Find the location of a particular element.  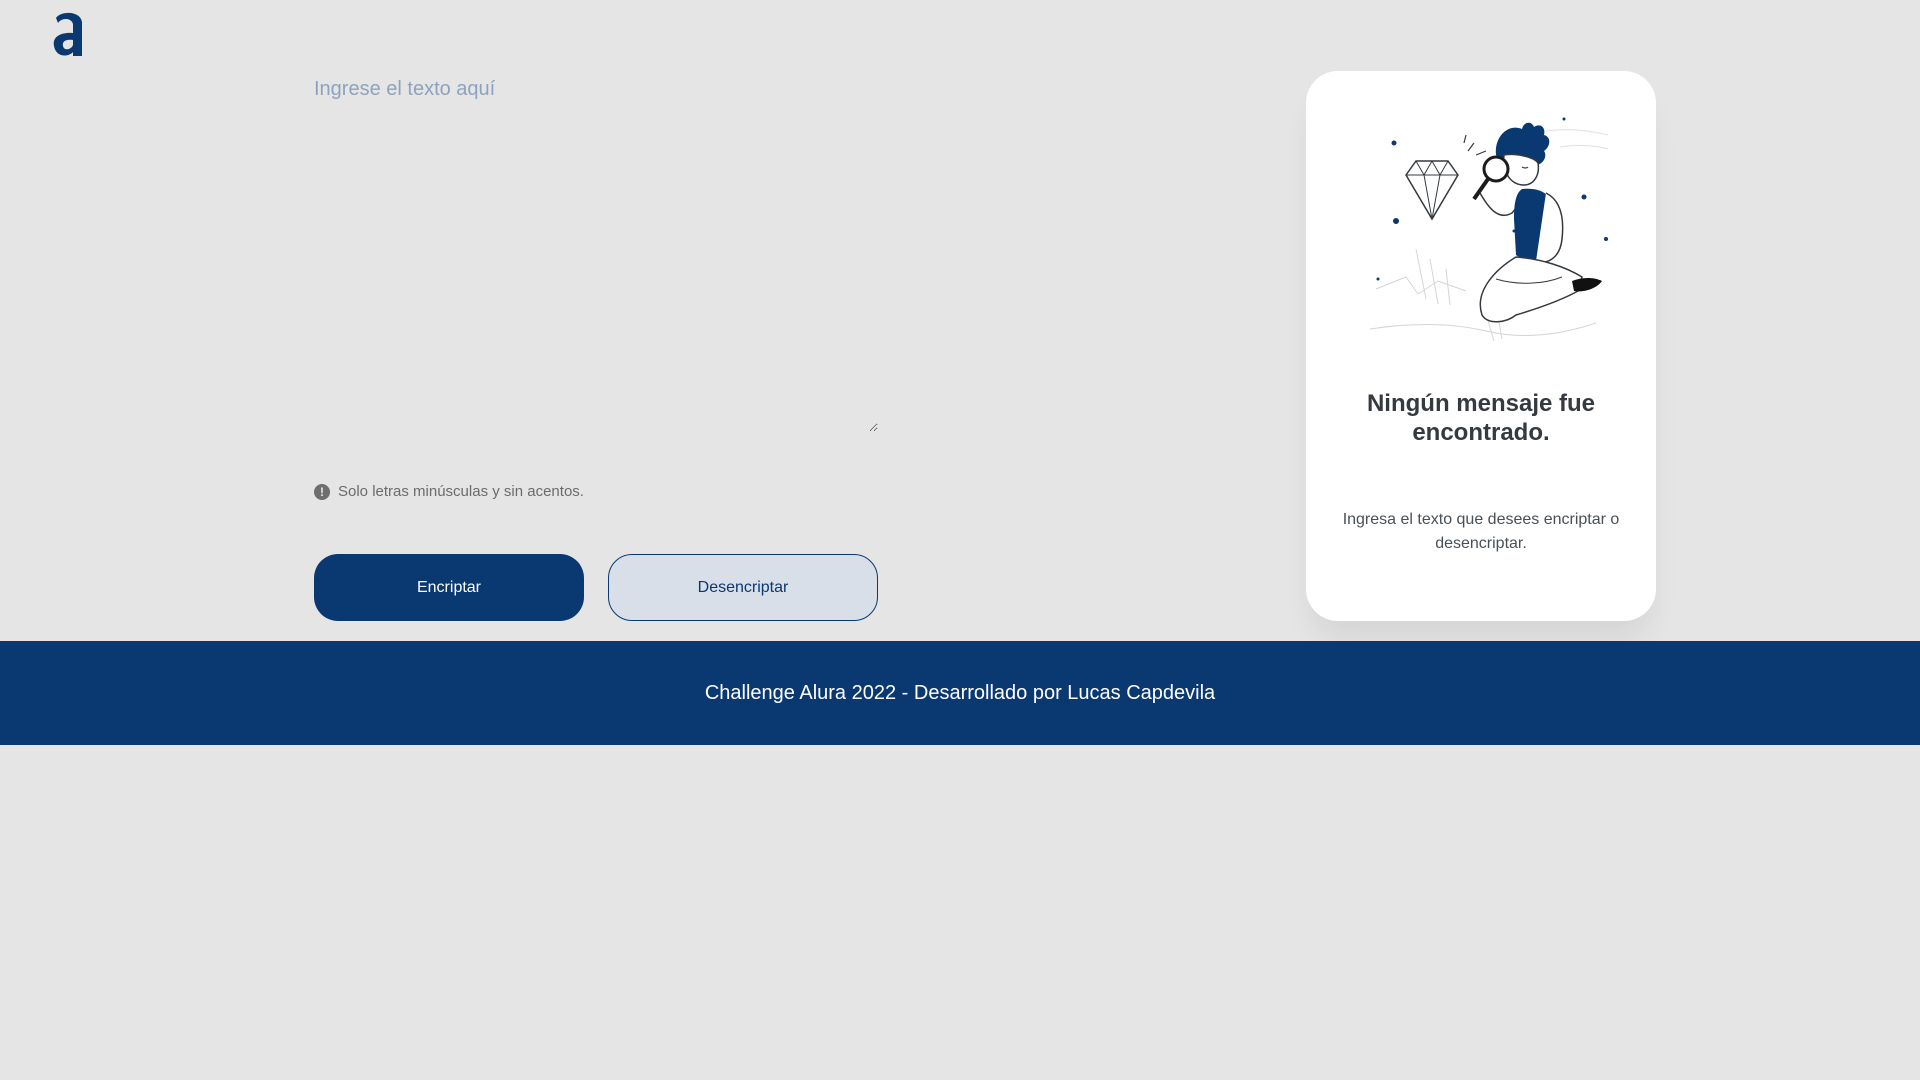

message-input is located at coordinates (596, 255).